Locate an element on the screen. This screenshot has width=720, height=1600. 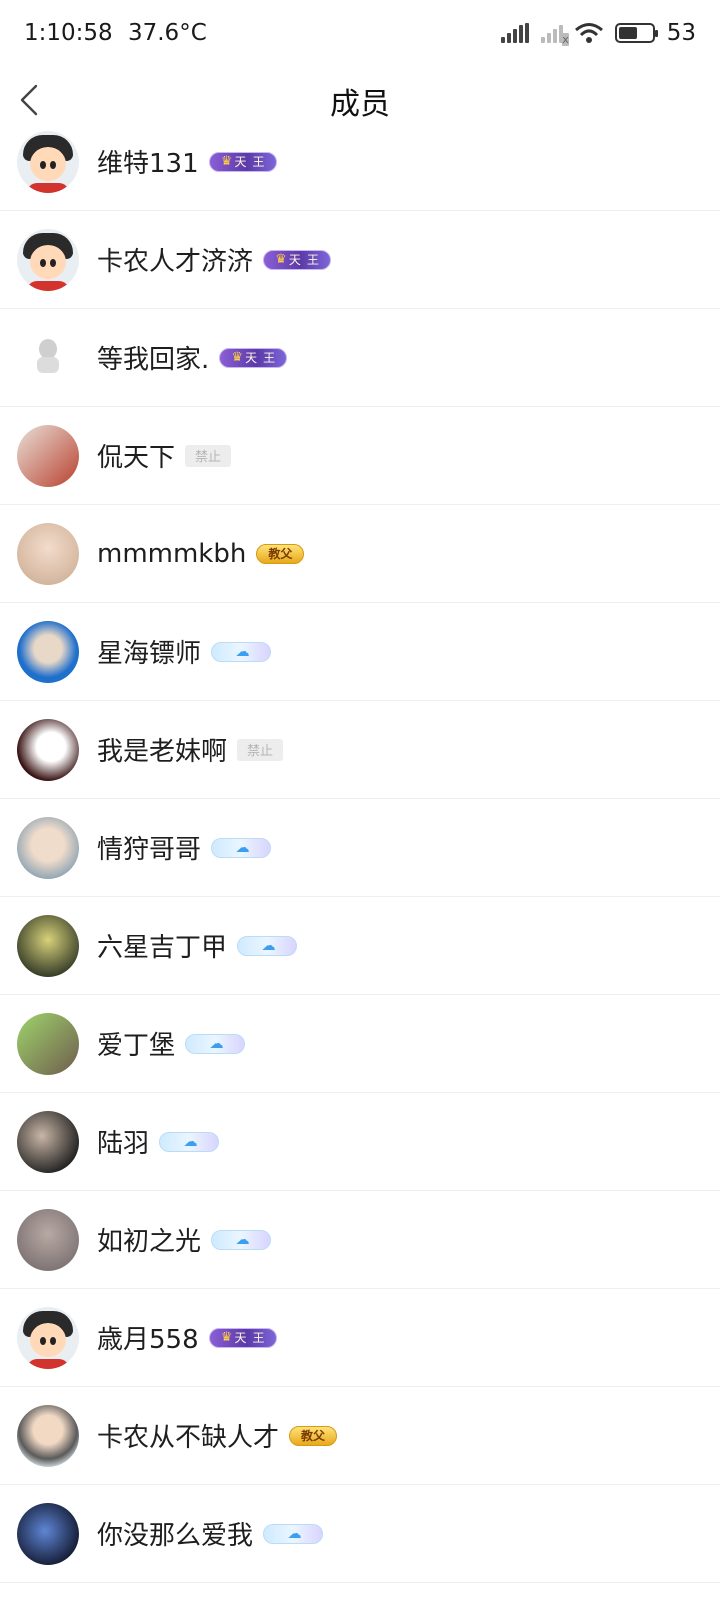
signal-icon is located at coordinates (514, 33).